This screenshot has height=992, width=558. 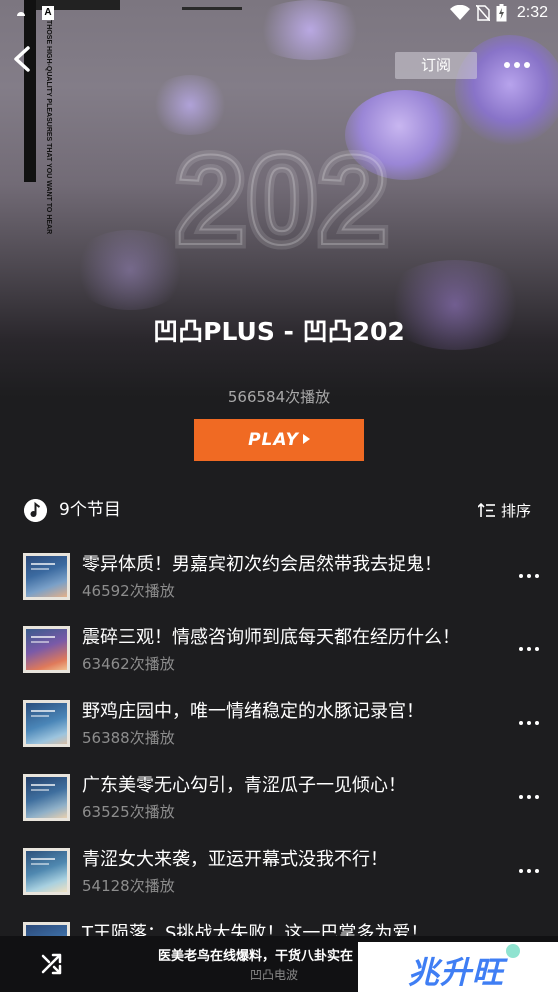 I want to click on play-triangle-icon, so click(x=306, y=439).